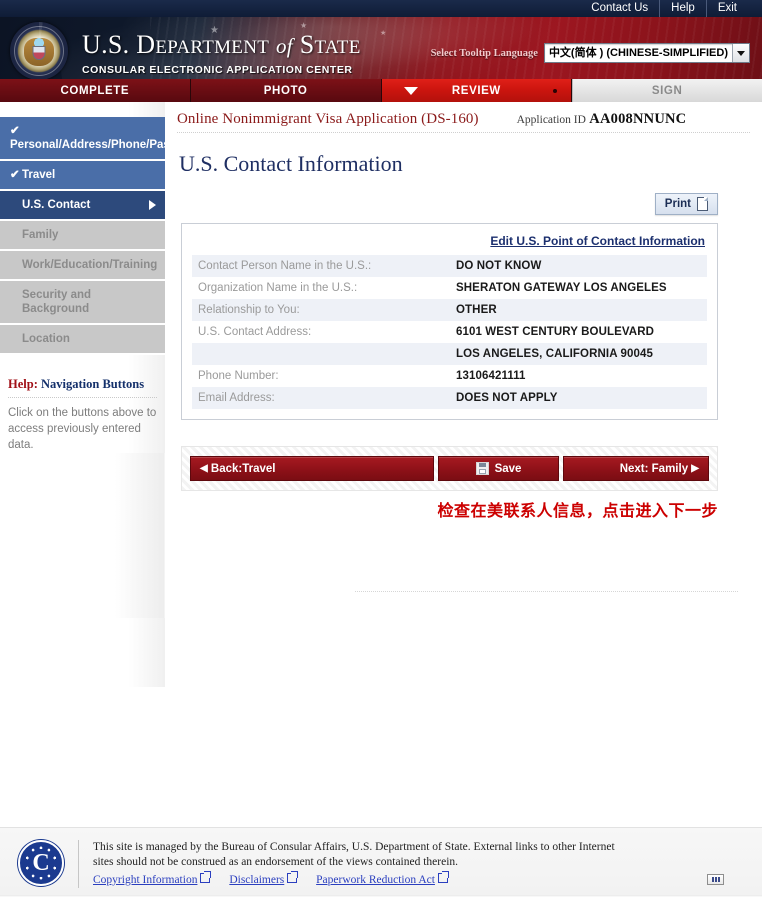  I want to click on sidebar-item-work: Work/Education/Training, so click(82, 266).